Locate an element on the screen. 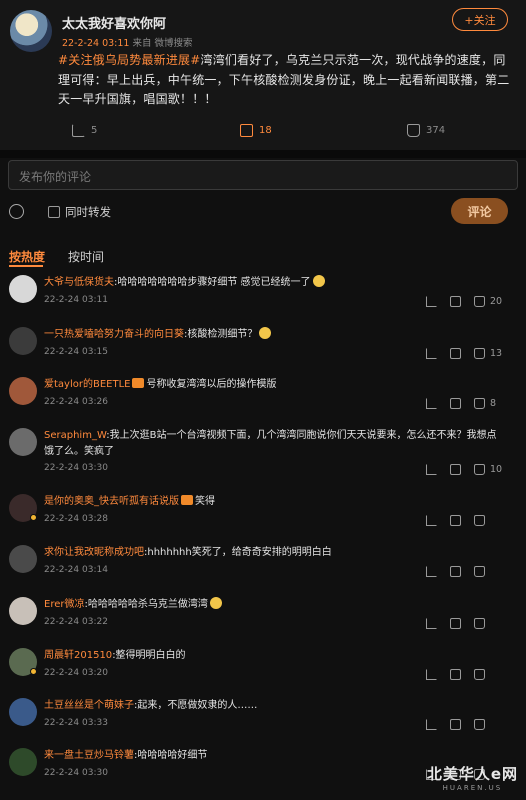  author-avatar is located at coordinates (31, 31).